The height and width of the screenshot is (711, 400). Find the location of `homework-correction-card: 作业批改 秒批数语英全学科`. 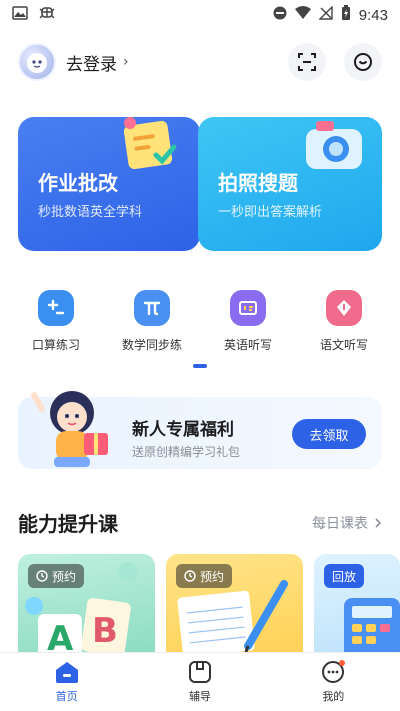

homework-correction-card: 作业批改 秒批数语英全学科 is located at coordinates (109, 184).